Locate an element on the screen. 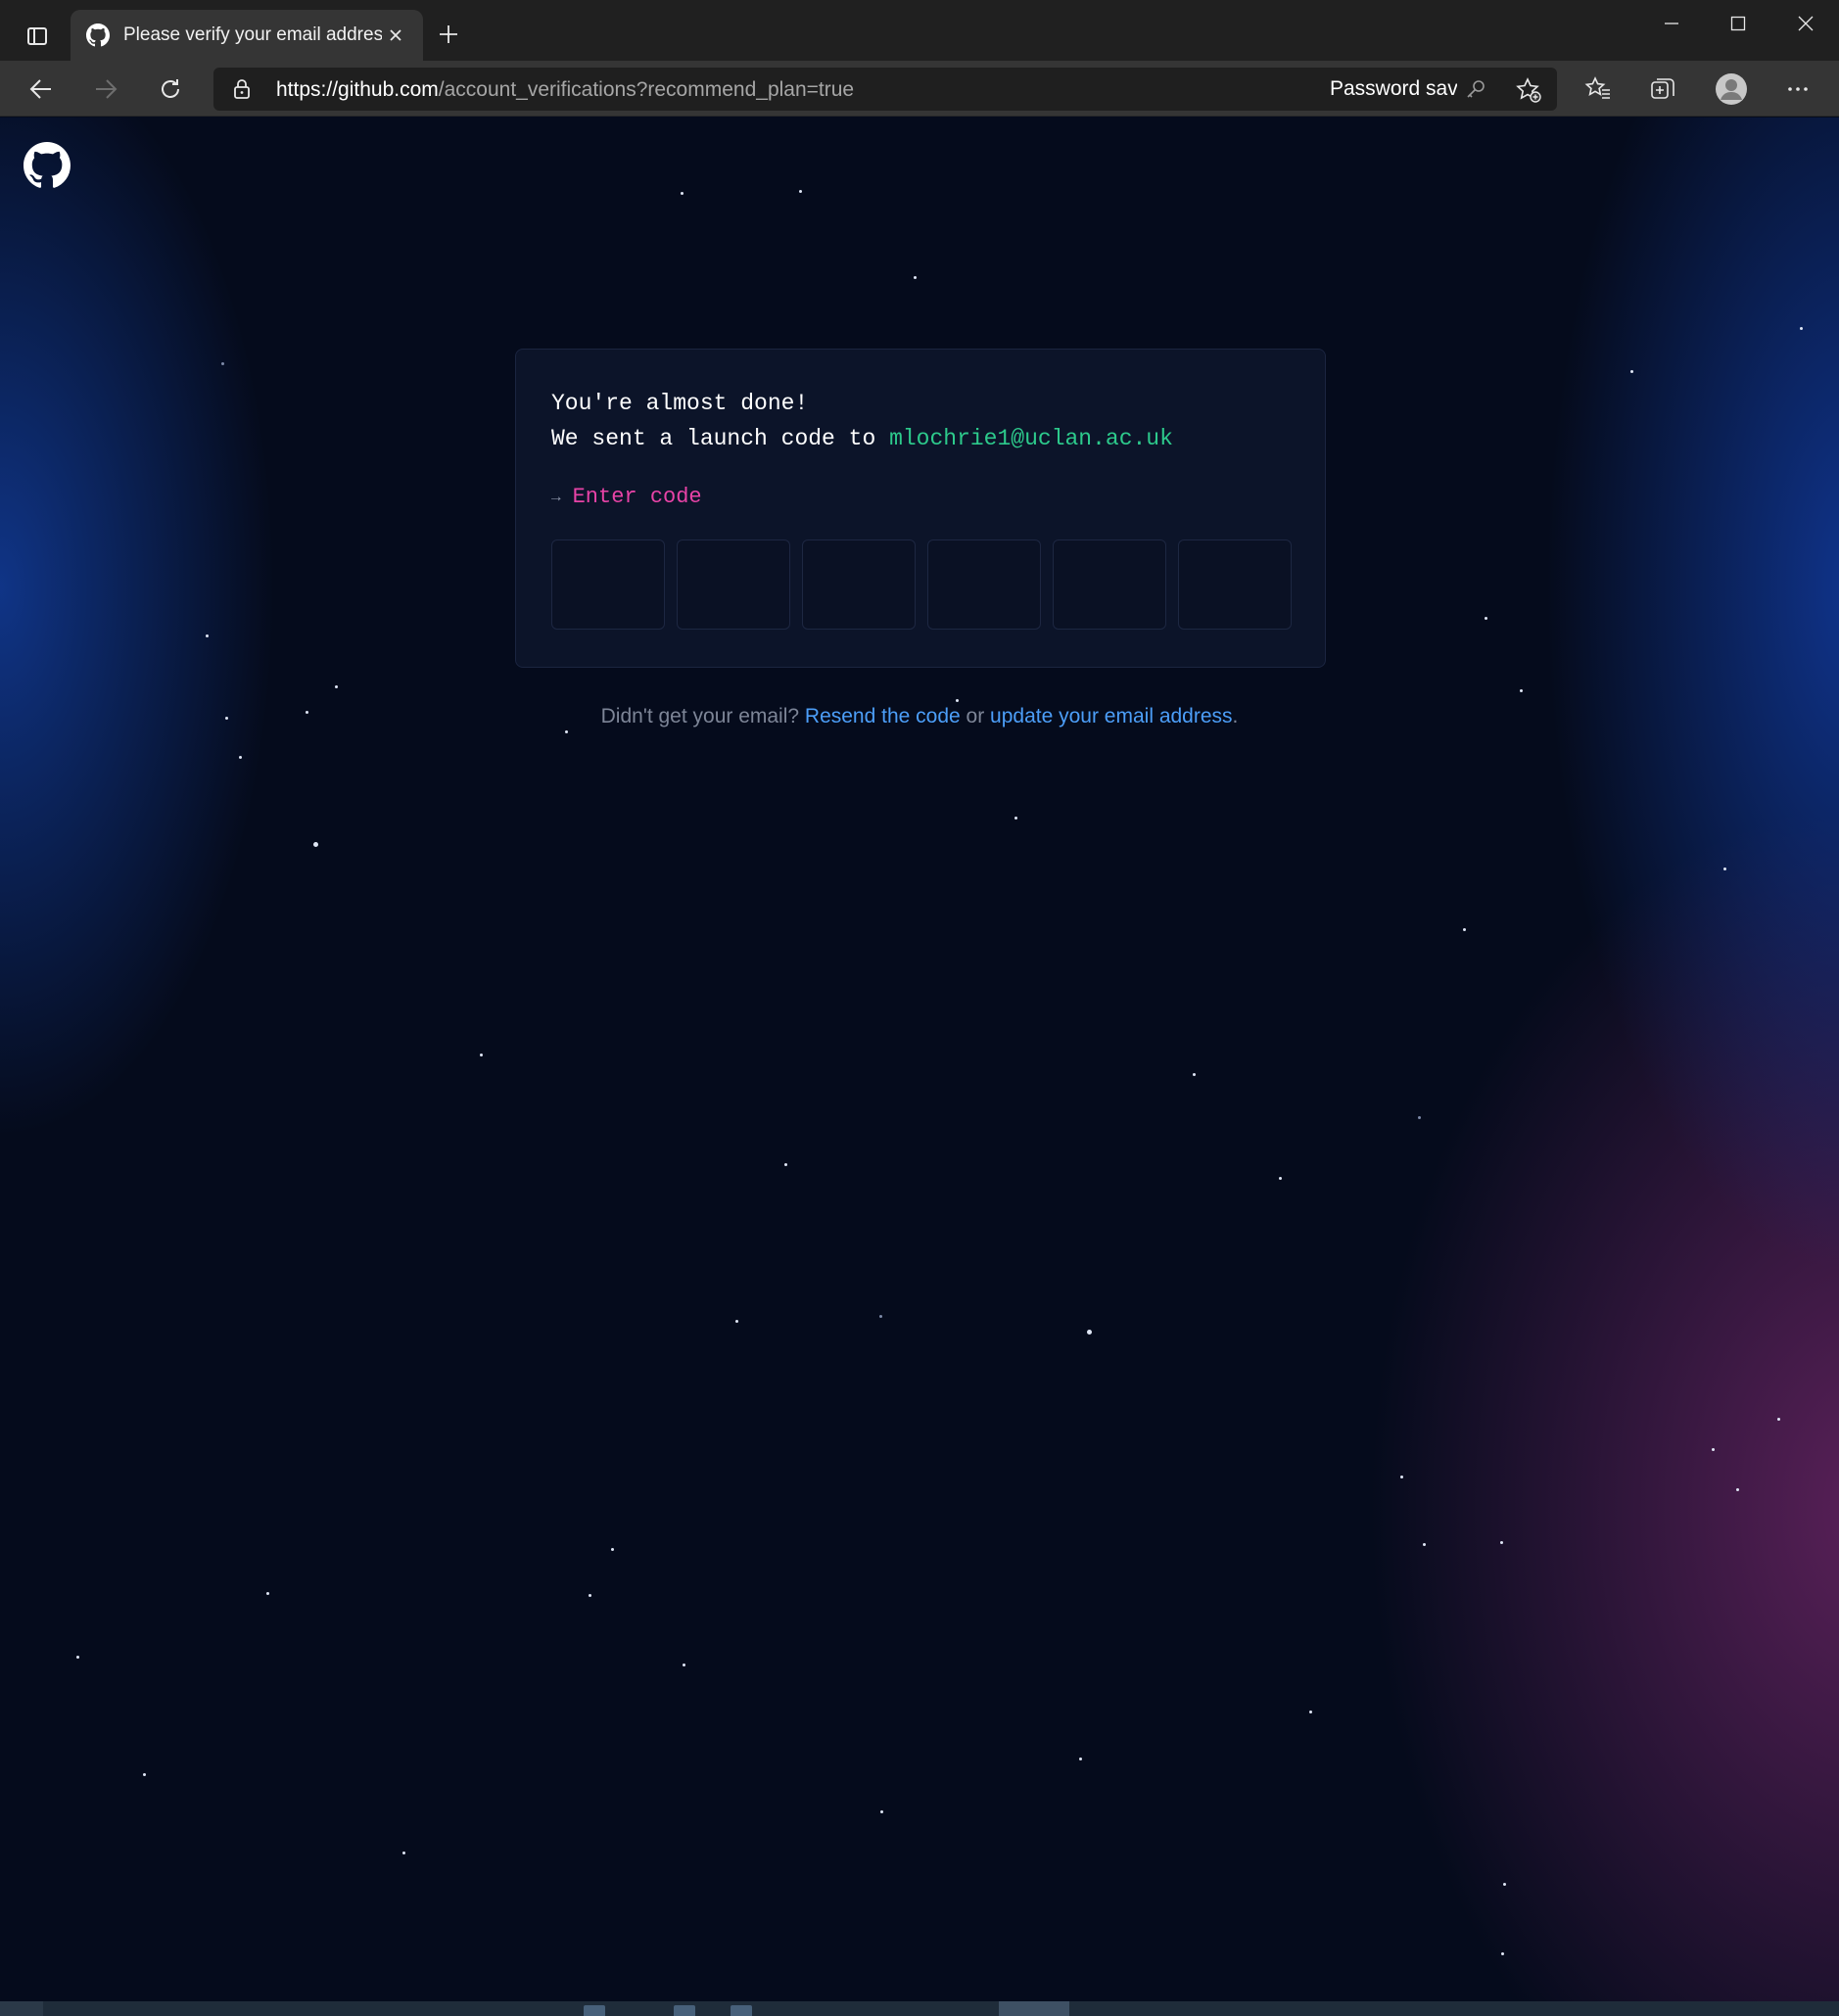  help-prefix: Didn't get your email? is located at coordinates (702, 716).